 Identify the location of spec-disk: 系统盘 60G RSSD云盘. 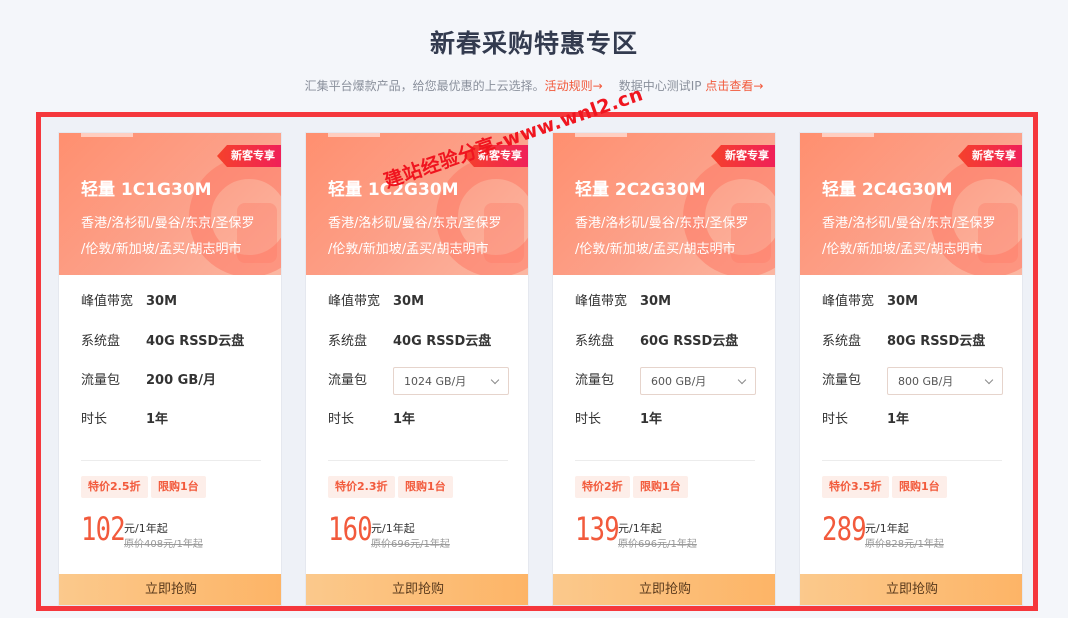
(670, 342).